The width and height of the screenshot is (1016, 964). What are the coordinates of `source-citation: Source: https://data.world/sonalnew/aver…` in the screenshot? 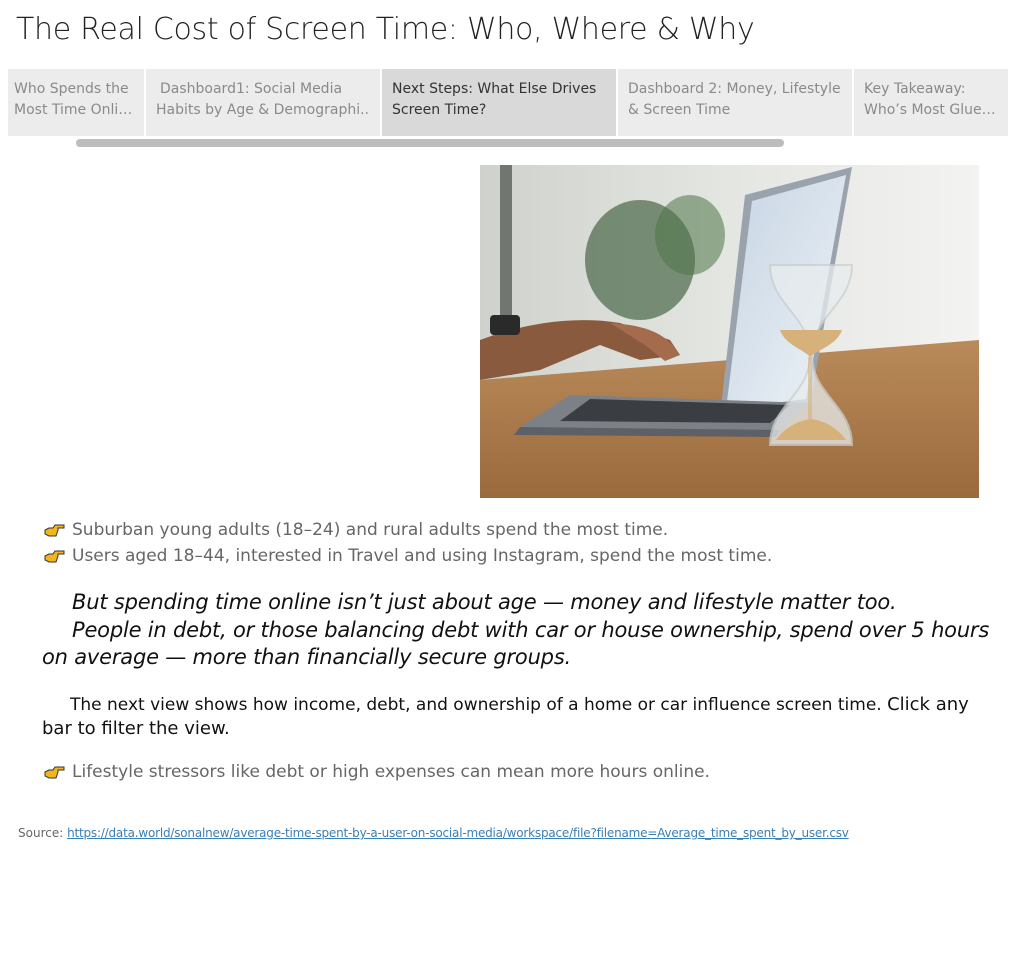 It's located at (433, 833).